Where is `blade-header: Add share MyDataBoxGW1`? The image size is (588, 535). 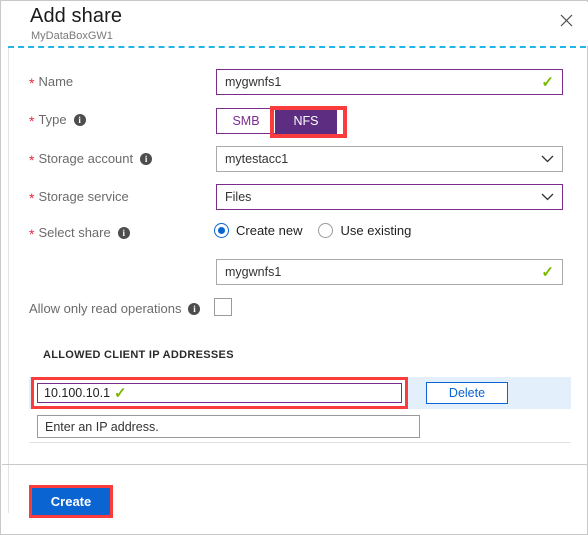 blade-header: Add share MyDataBoxGW1 is located at coordinates (295, 24).